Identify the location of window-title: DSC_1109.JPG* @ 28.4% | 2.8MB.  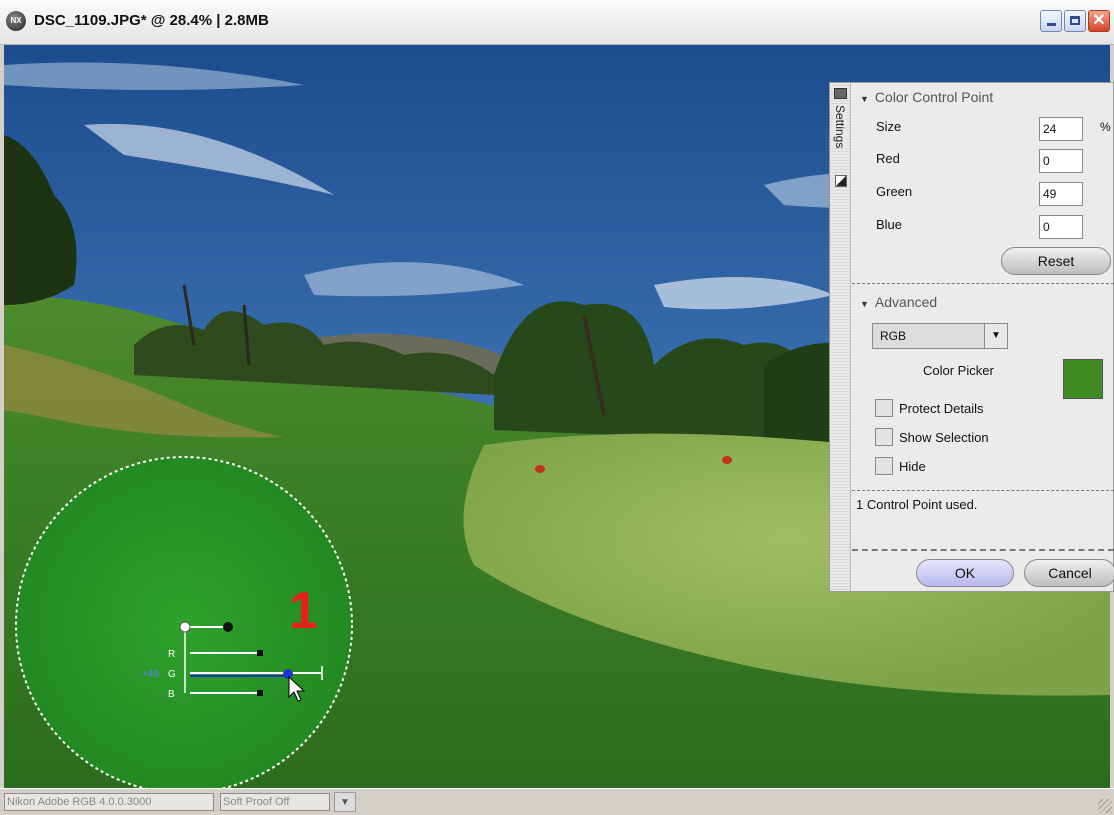
(151, 20).